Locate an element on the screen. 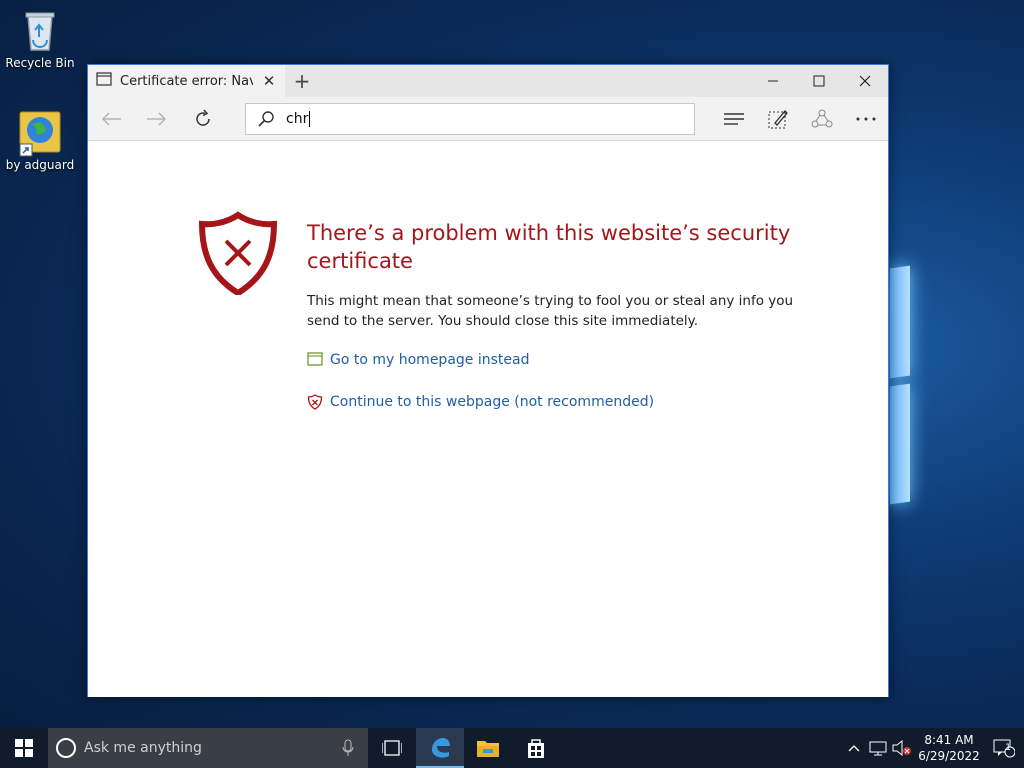  browser-tab: Certificate error: Naviga ✕ is located at coordinates (186, 81).